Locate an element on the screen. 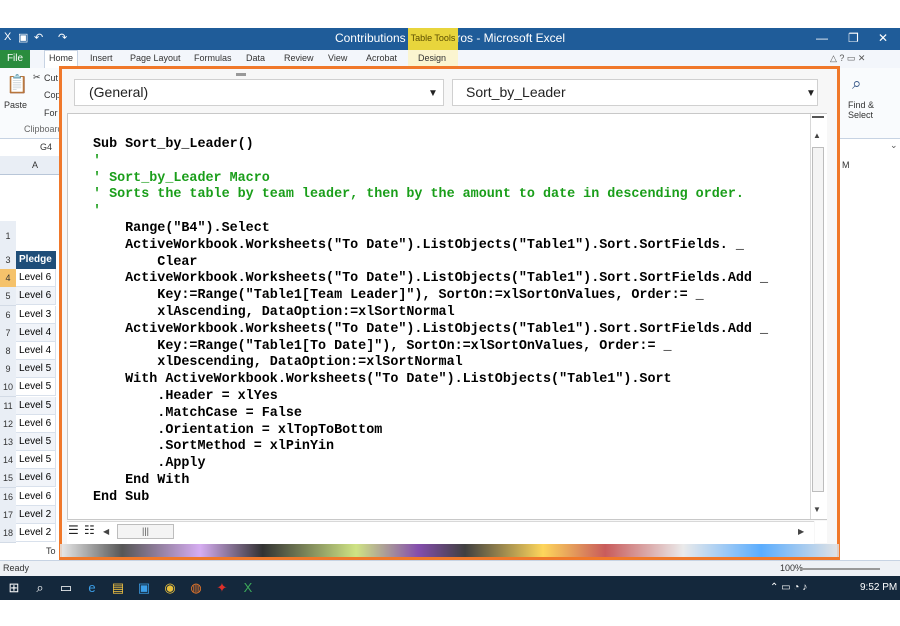 Image resolution: width=900 pixels, height=626 pixels. vertical-scroll-thumb is located at coordinates (818, 319).